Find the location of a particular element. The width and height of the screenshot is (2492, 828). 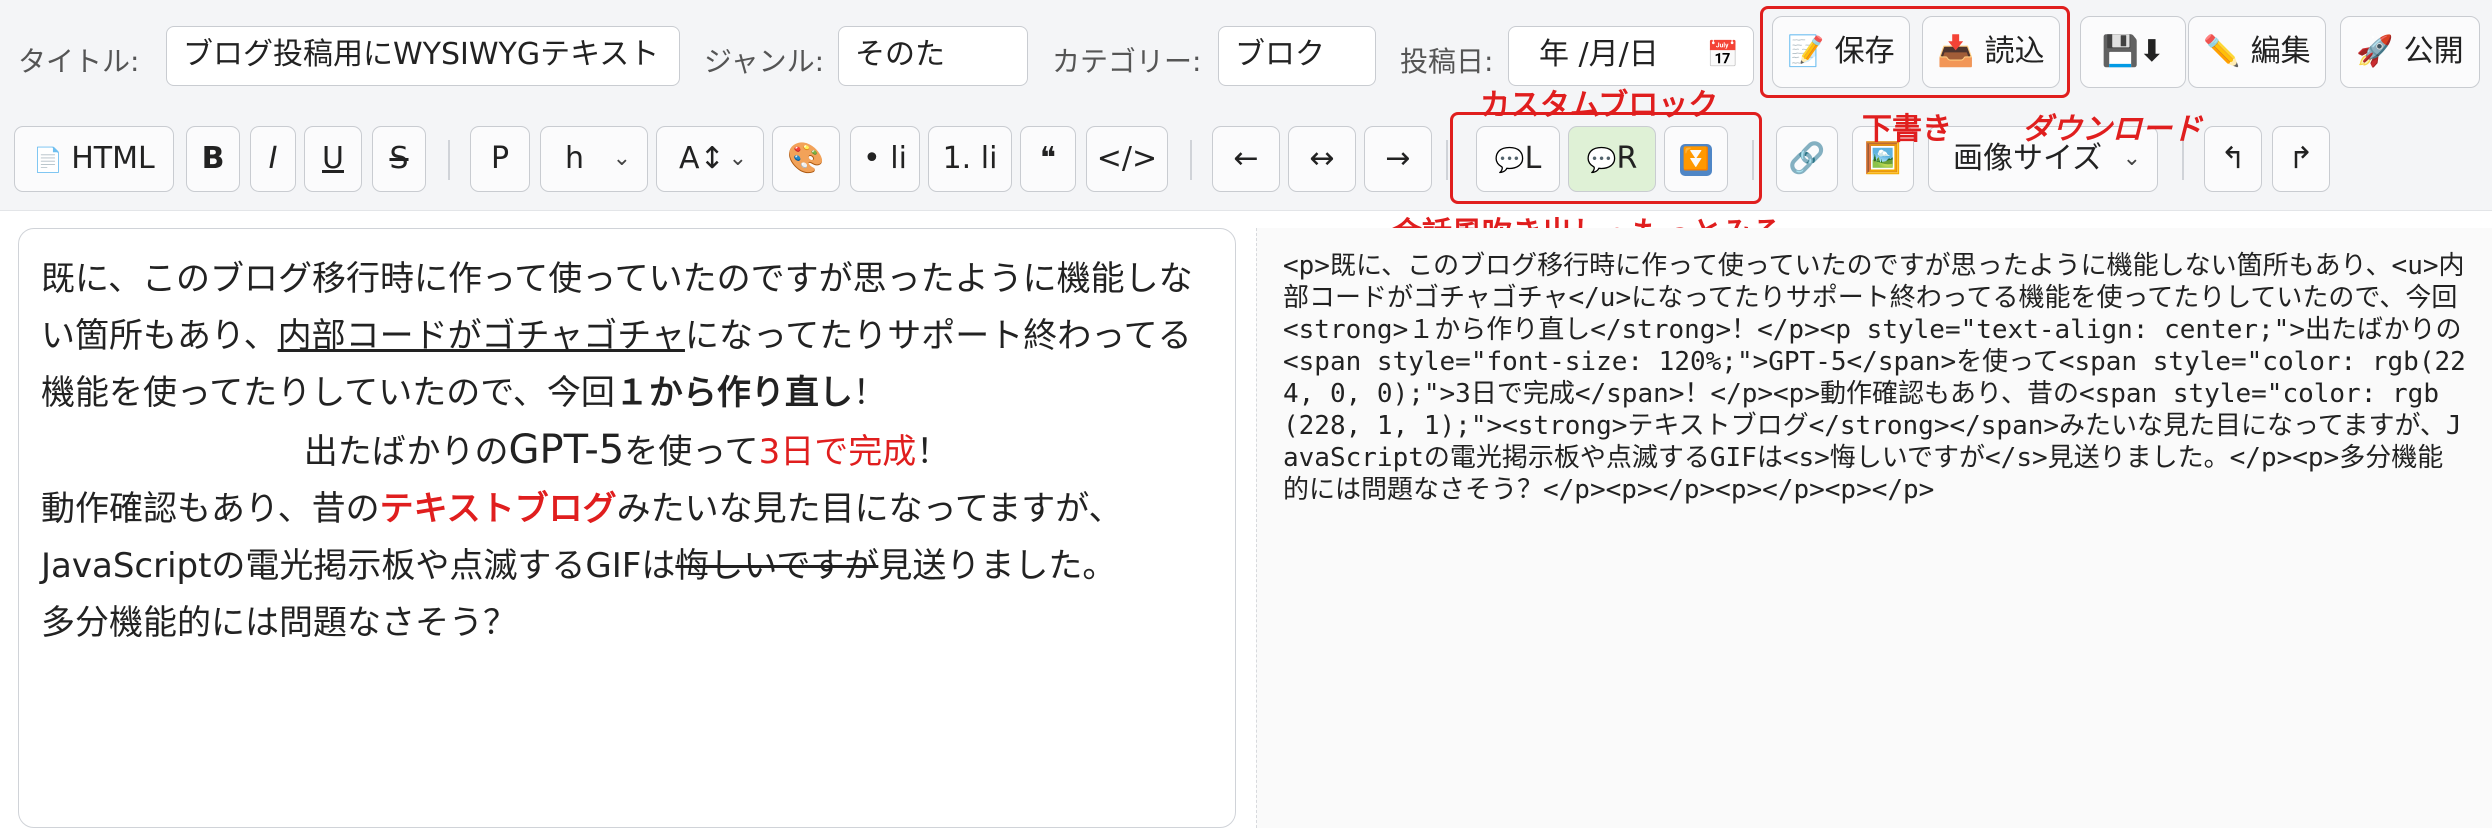

memo-icon: 📝 is located at coordinates (1806, 51).